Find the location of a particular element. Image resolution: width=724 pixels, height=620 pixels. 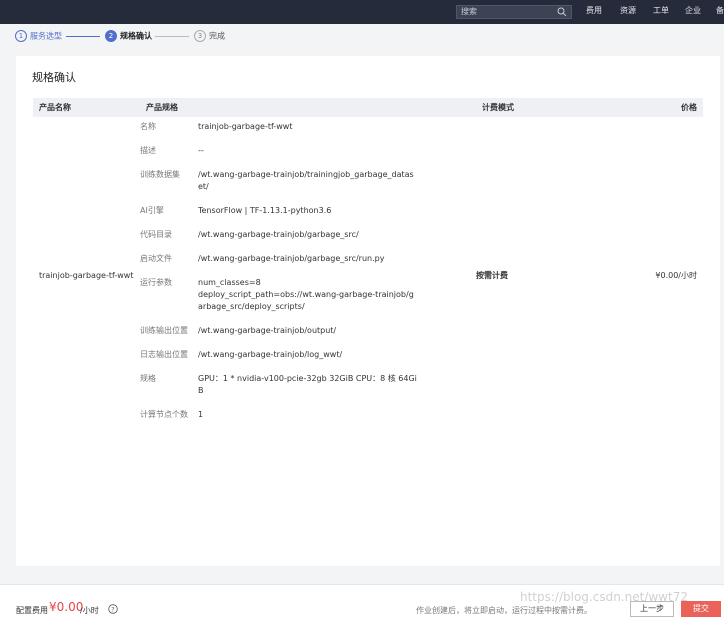

step-number: 3 is located at coordinates (200, 36).